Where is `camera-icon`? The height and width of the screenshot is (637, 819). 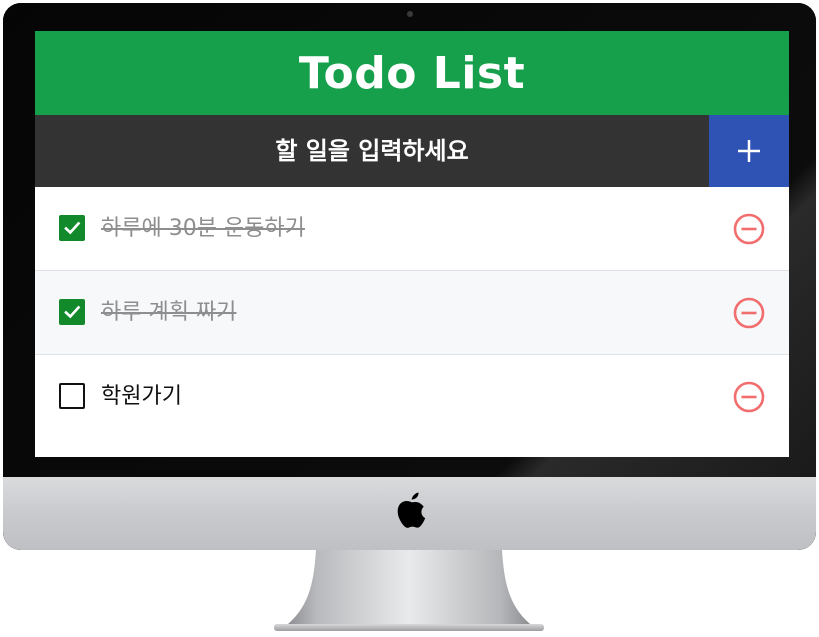 camera-icon is located at coordinates (410, 14).